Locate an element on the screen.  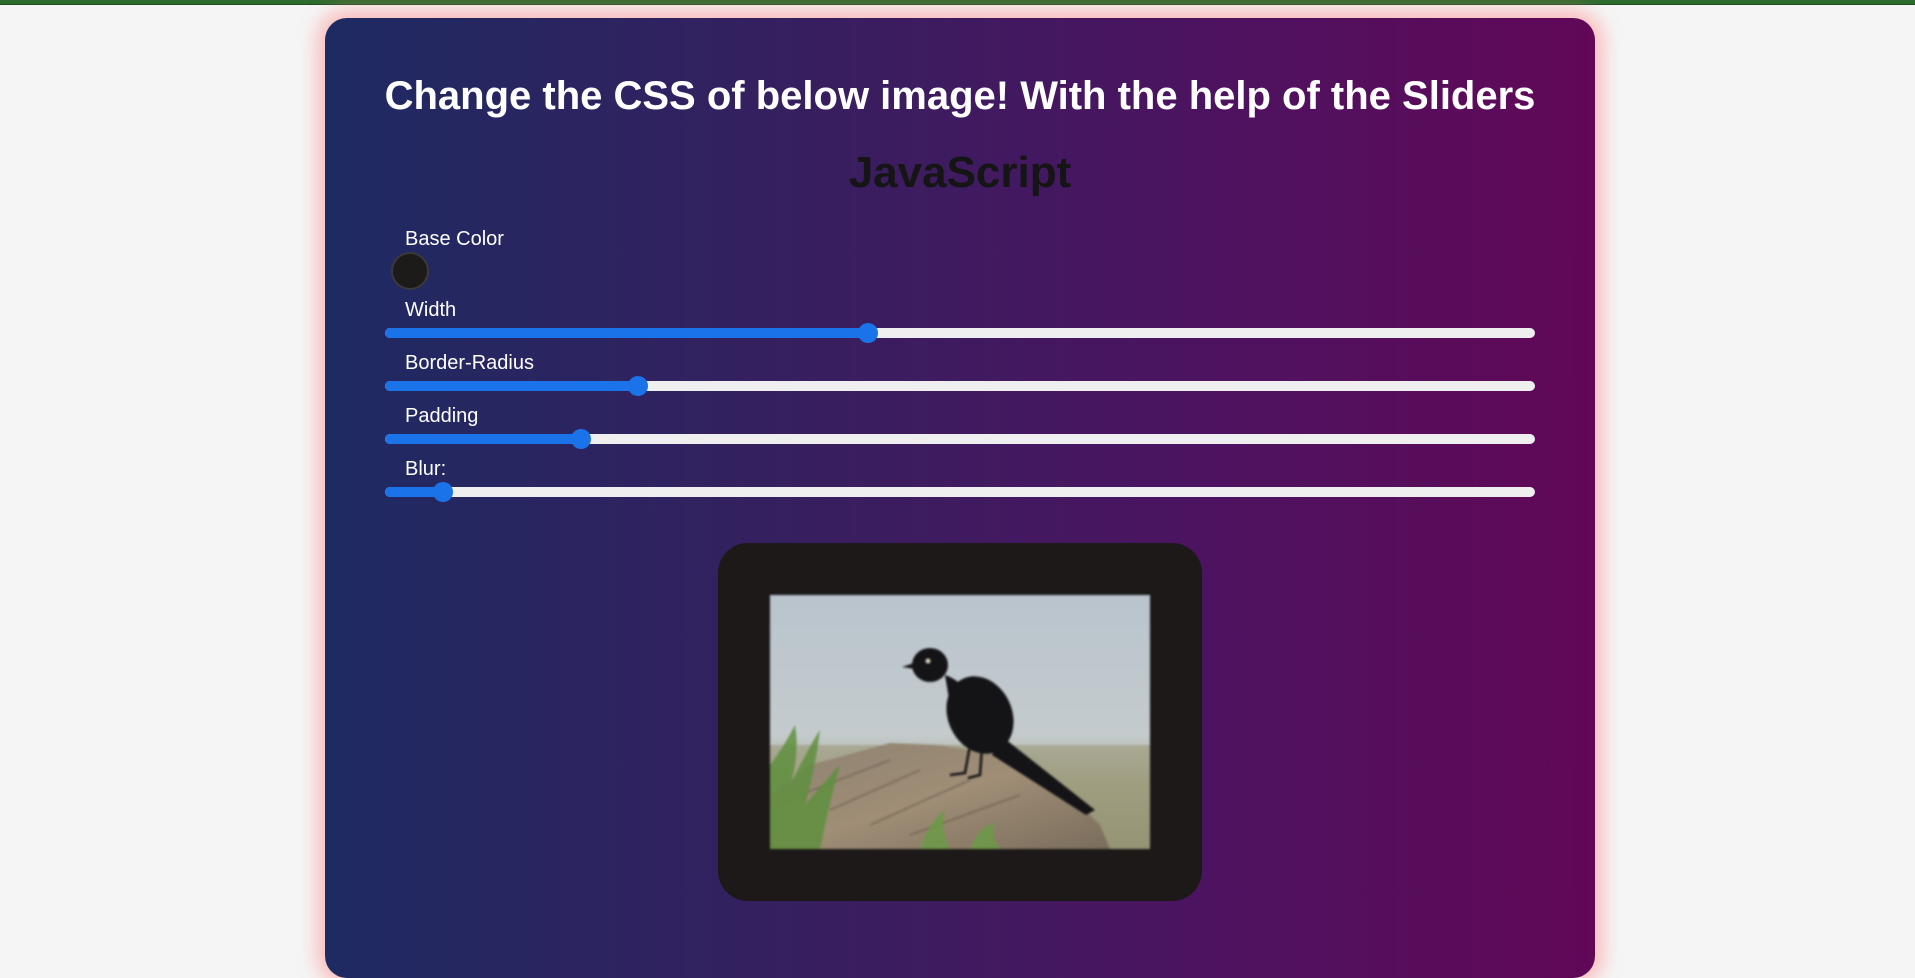
bird-photo is located at coordinates (960, 722).